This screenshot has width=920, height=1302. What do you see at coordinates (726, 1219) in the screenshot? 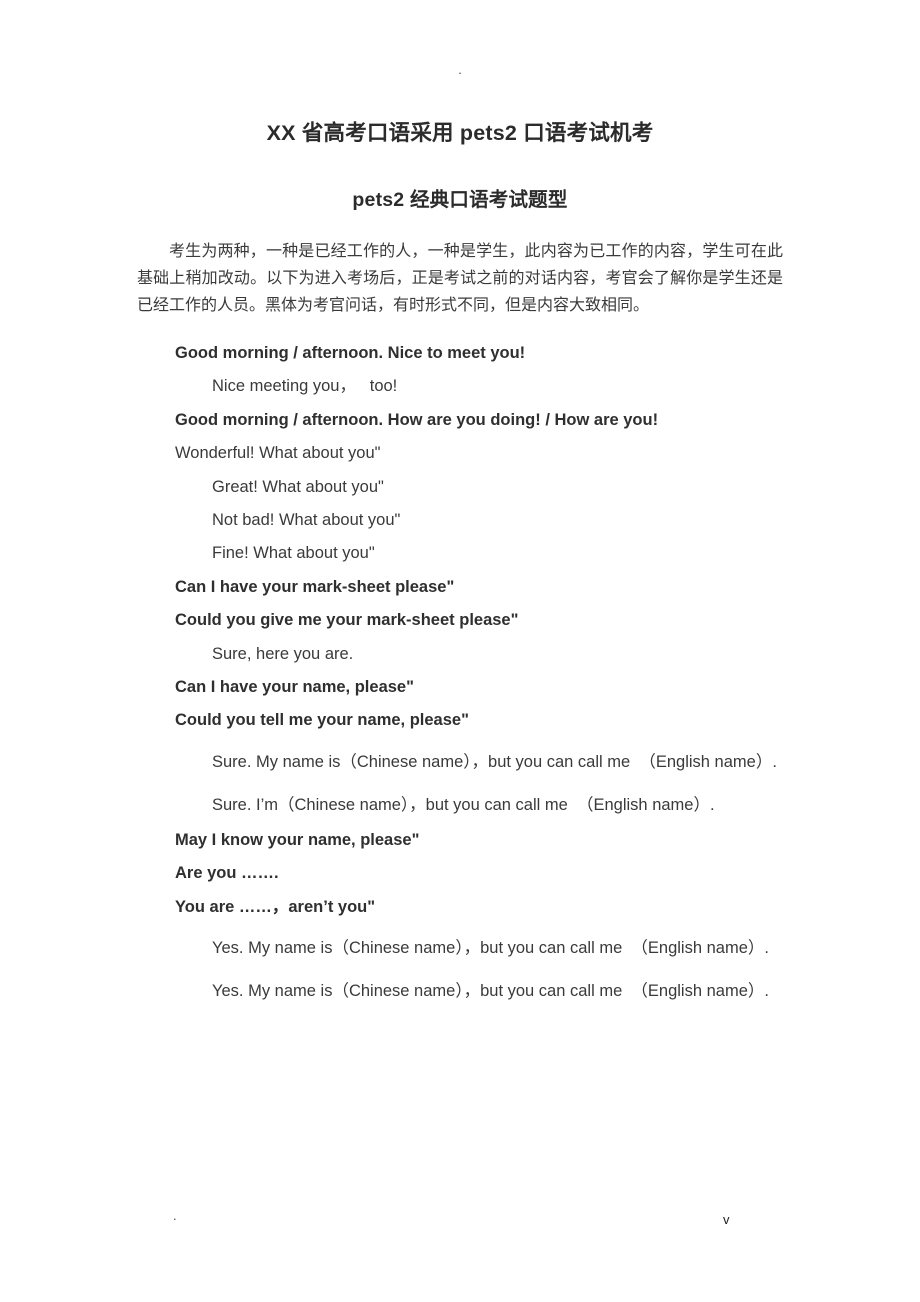
I see `footer-artifact-mark-right: v` at bounding box center [726, 1219].